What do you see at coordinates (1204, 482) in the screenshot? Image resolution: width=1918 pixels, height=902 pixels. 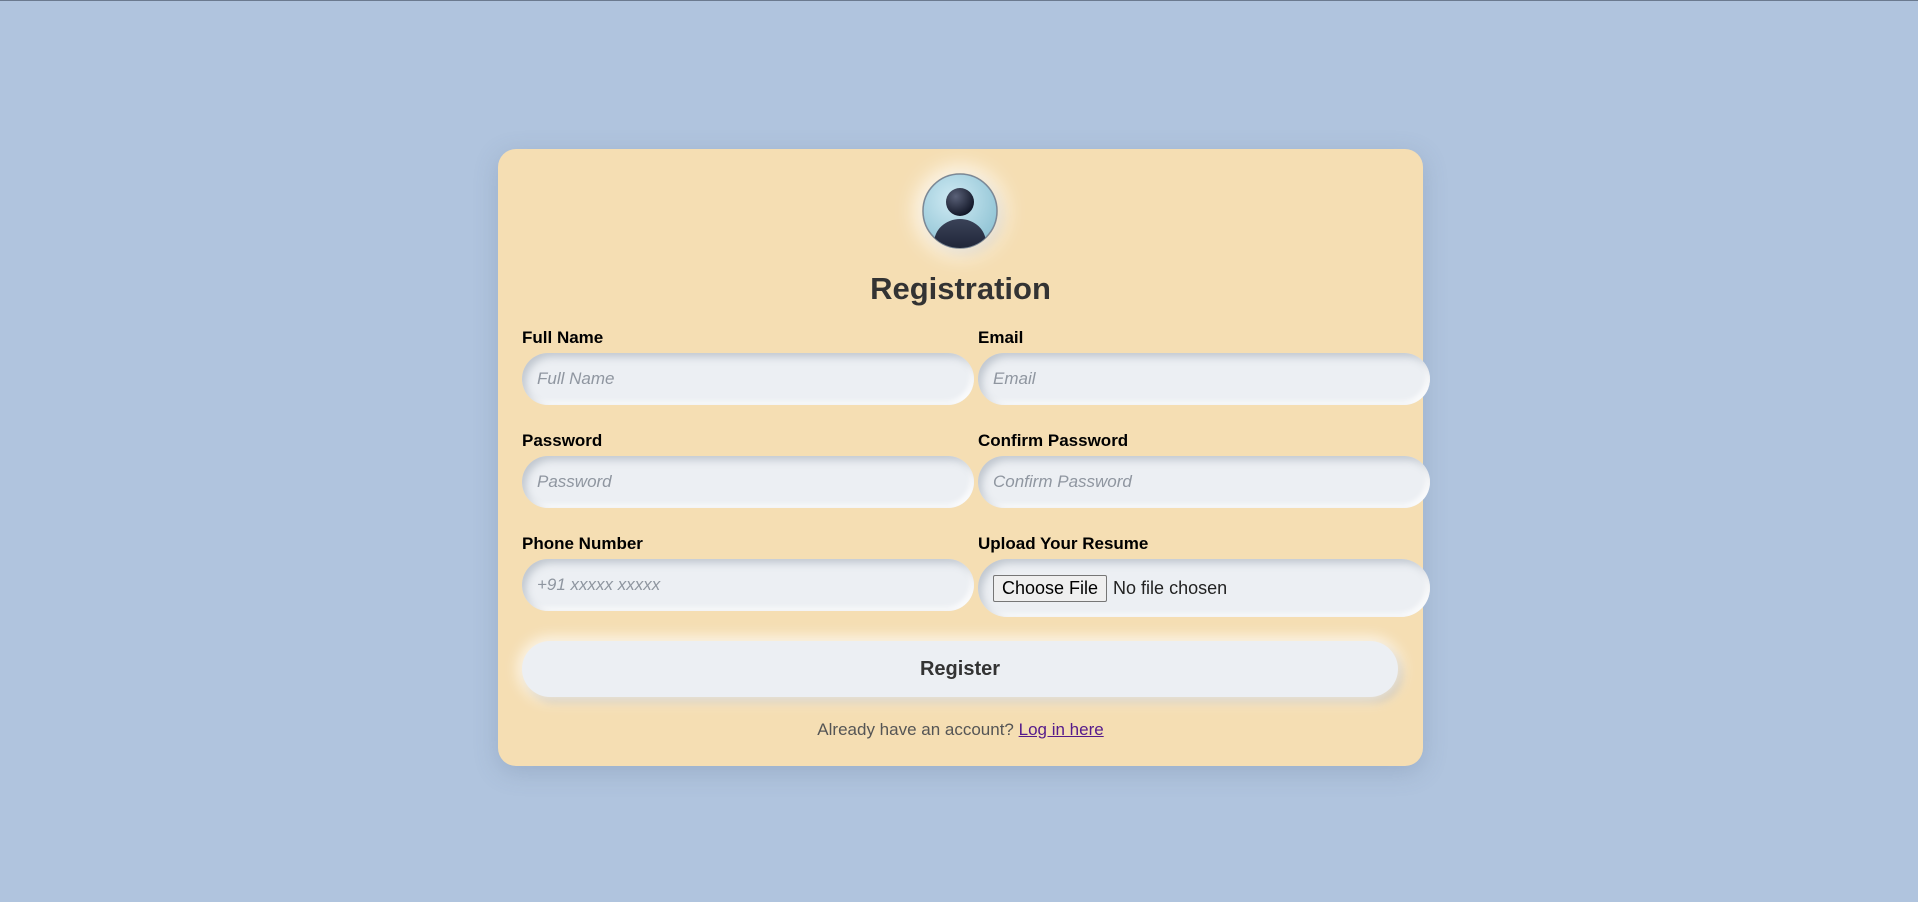 I see `confirm-password-input` at bounding box center [1204, 482].